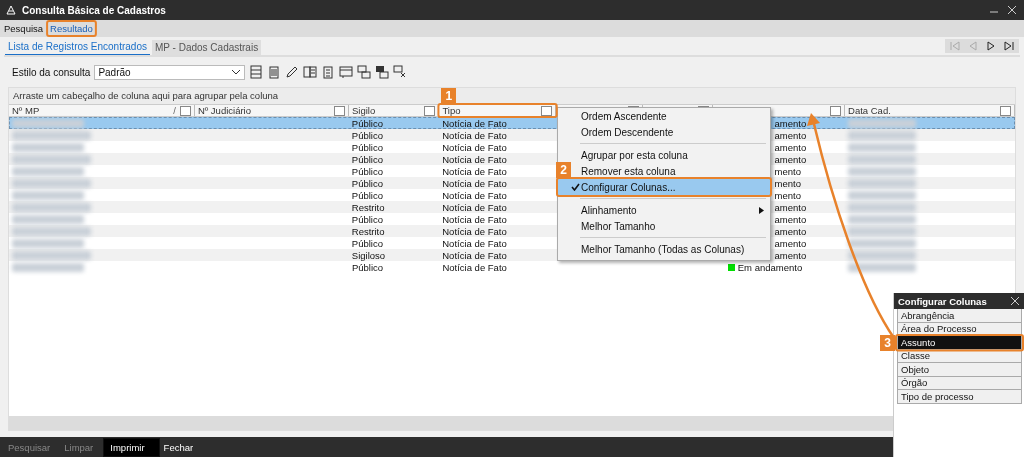 The width and height of the screenshot is (1024, 457). What do you see at coordinates (1009, 46) in the screenshot?
I see `last-icon` at bounding box center [1009, 46].